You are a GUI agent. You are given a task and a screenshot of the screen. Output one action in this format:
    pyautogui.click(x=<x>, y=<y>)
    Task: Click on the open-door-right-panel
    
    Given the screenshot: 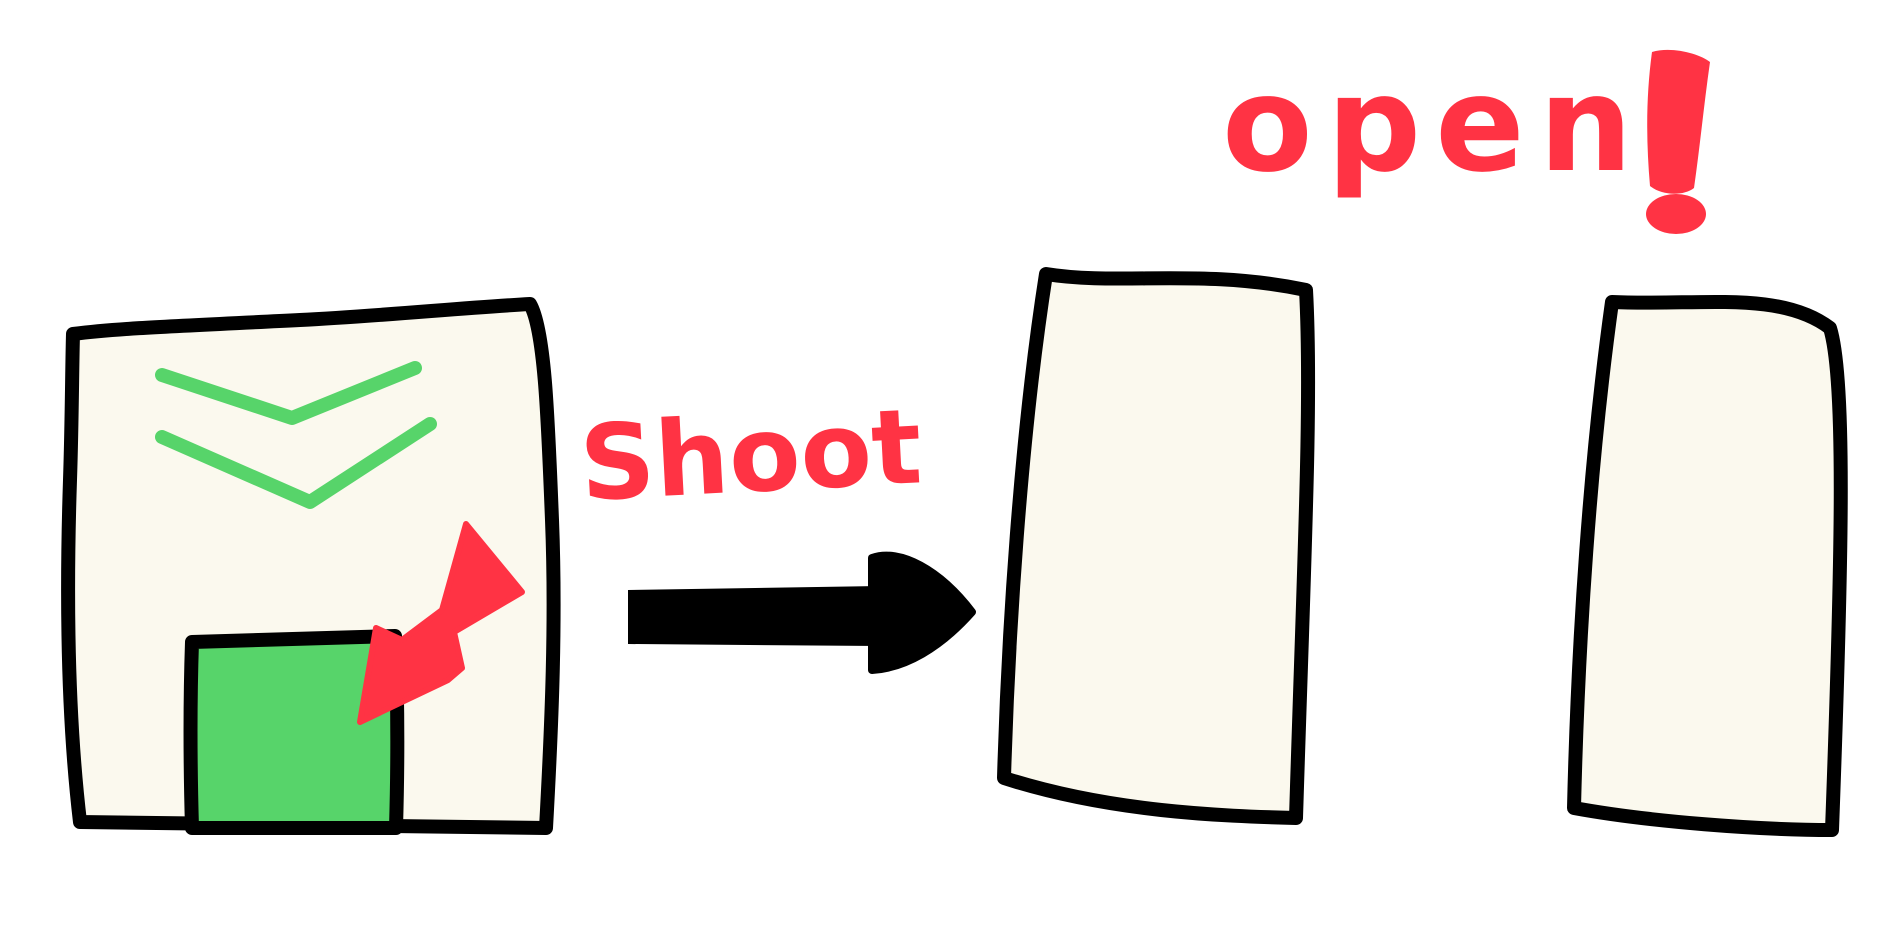 What is the action you would take?
    pyautogui.click(x=1707, y=565)
    